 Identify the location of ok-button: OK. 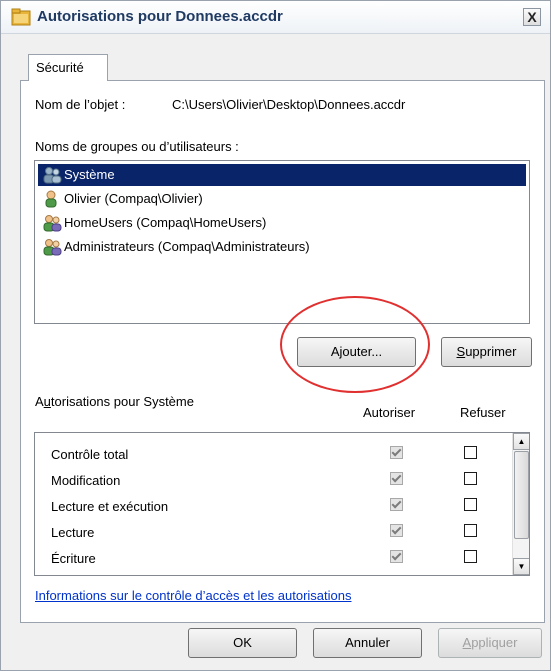
(242, 643).